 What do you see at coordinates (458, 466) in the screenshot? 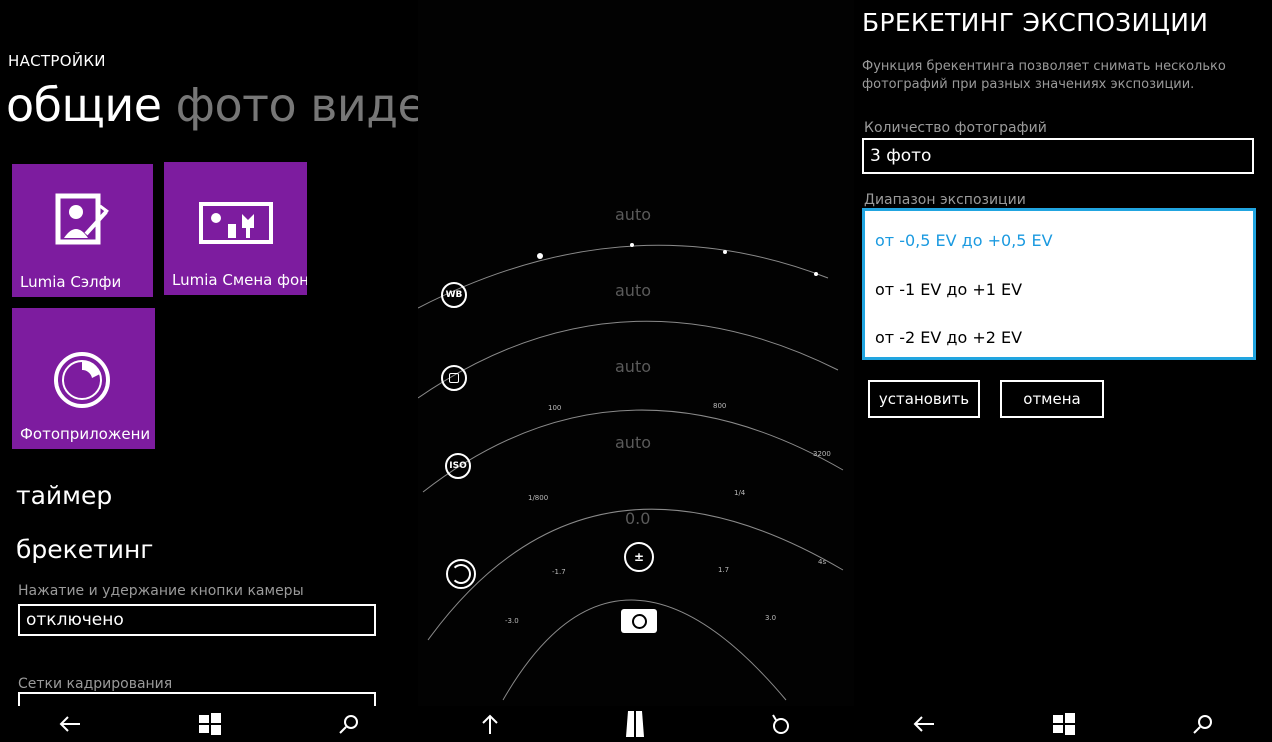
I see `iso-button: ISO` at bounding box center [458, 466].